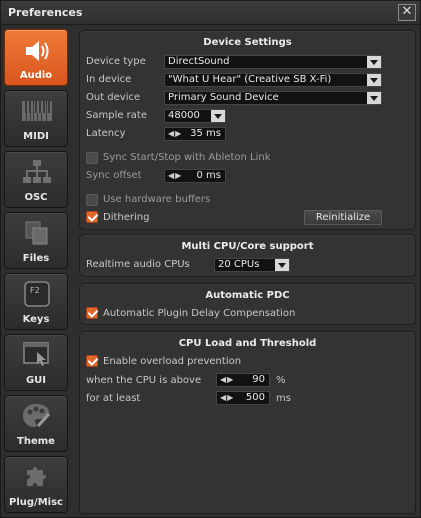 This screenshot has width=421, height=518. Describe the element at coordinates (106, 133) in the screenshot. I see `latency-label: Latency` at that location.